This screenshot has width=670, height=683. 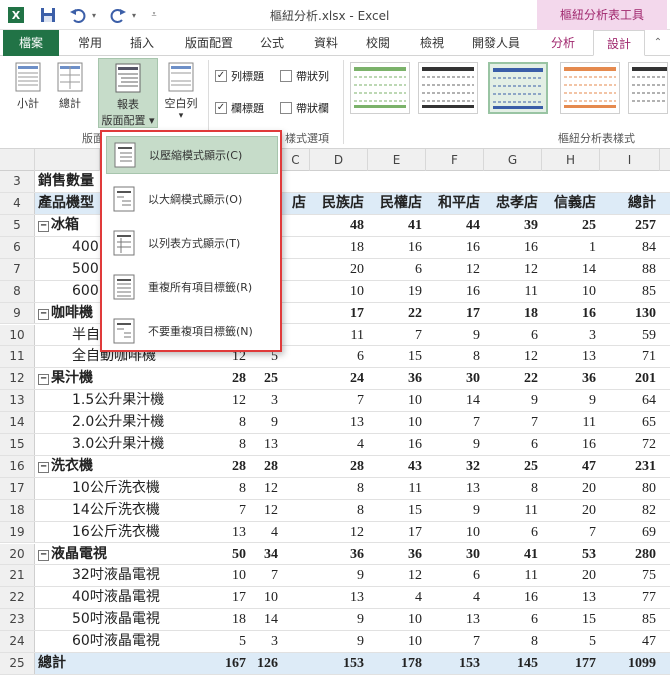 What do you see at coordinates (339, 378) in the screenshot?
I see `value-cell: 24` at bounding box center [339, 378].